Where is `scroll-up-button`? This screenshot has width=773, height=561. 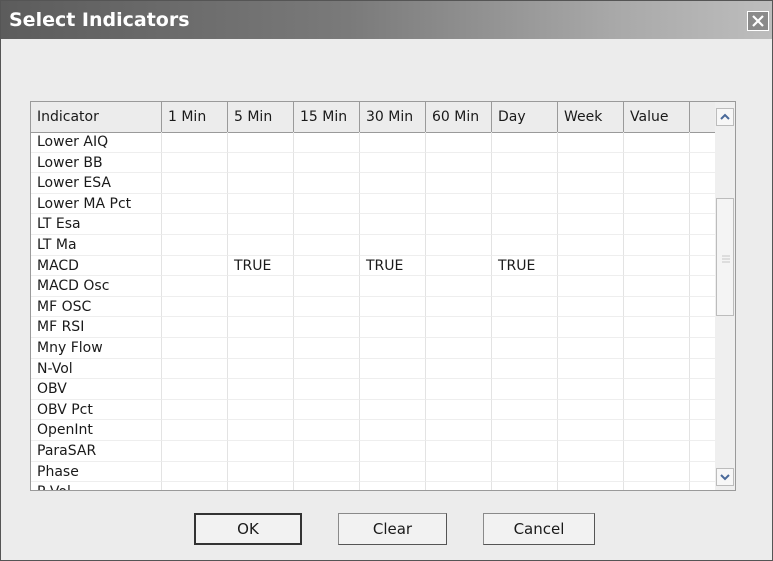 scroll-up-button is located at coordinates (725, 117).